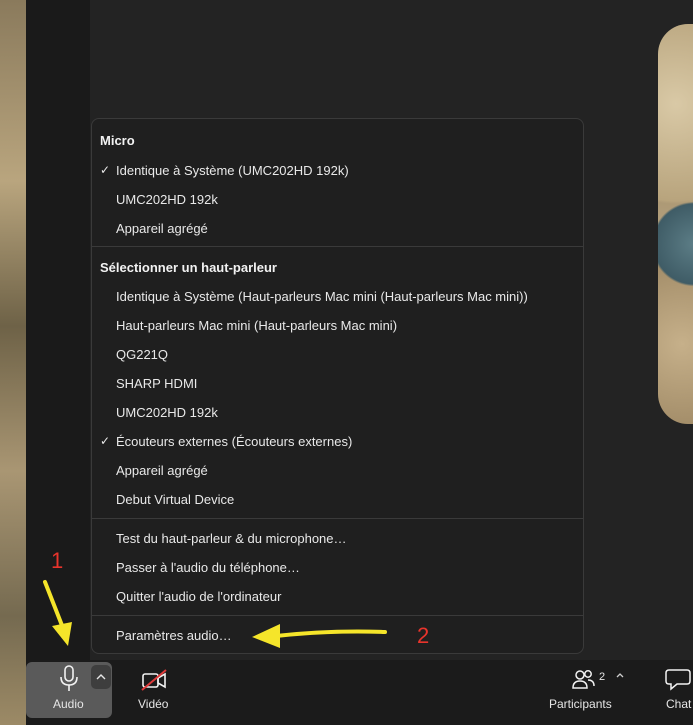 Image resolution: width=693 pixels, height=725 pixels. Describe the element at coordinates (580, 704) in the screenshot. I see `participants-label: Participants` at that location.